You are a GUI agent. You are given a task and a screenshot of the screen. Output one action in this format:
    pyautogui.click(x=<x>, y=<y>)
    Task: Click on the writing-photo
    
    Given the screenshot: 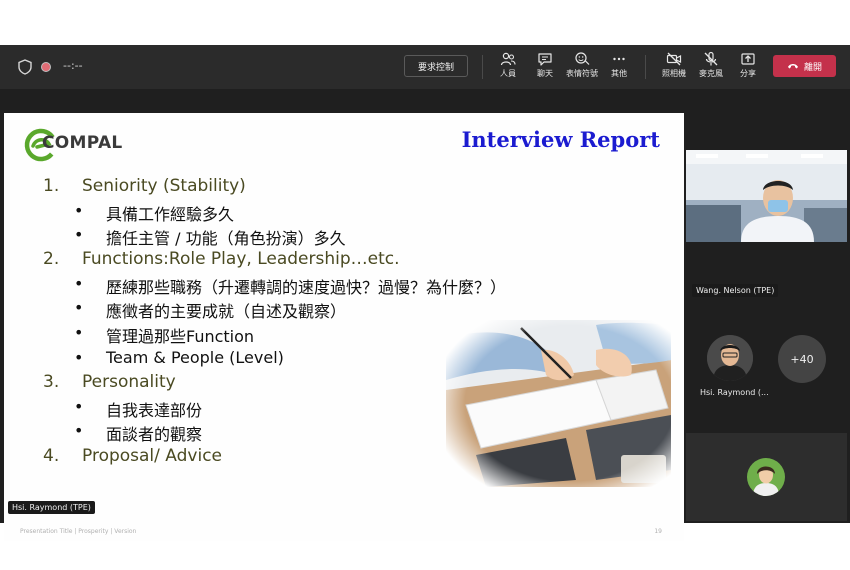 What is the action you would take?
    pyautogui.click(x=558, y=403)
    